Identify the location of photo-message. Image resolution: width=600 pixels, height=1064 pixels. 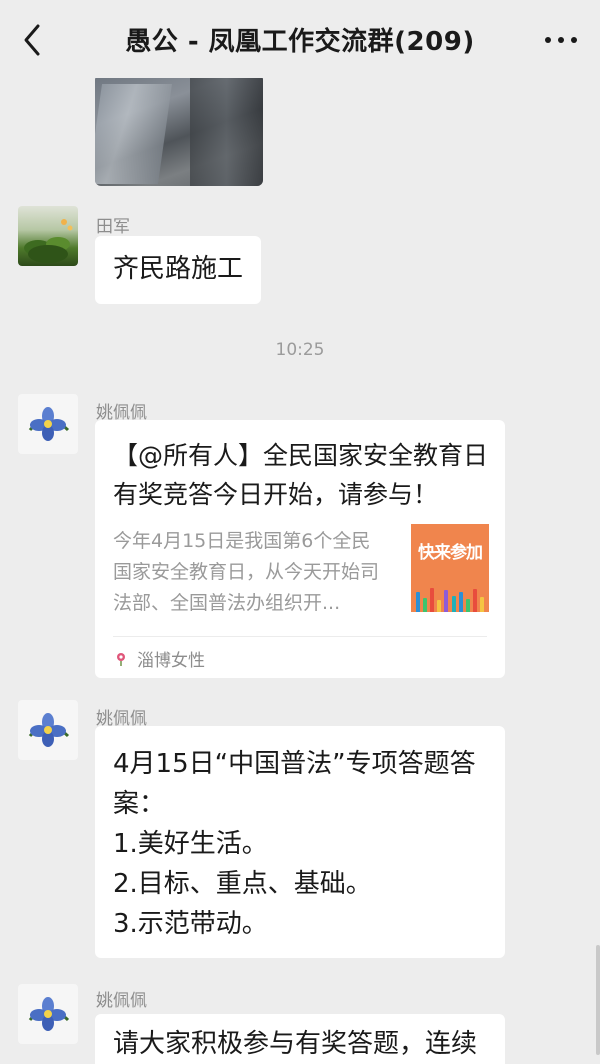
(179, 130).